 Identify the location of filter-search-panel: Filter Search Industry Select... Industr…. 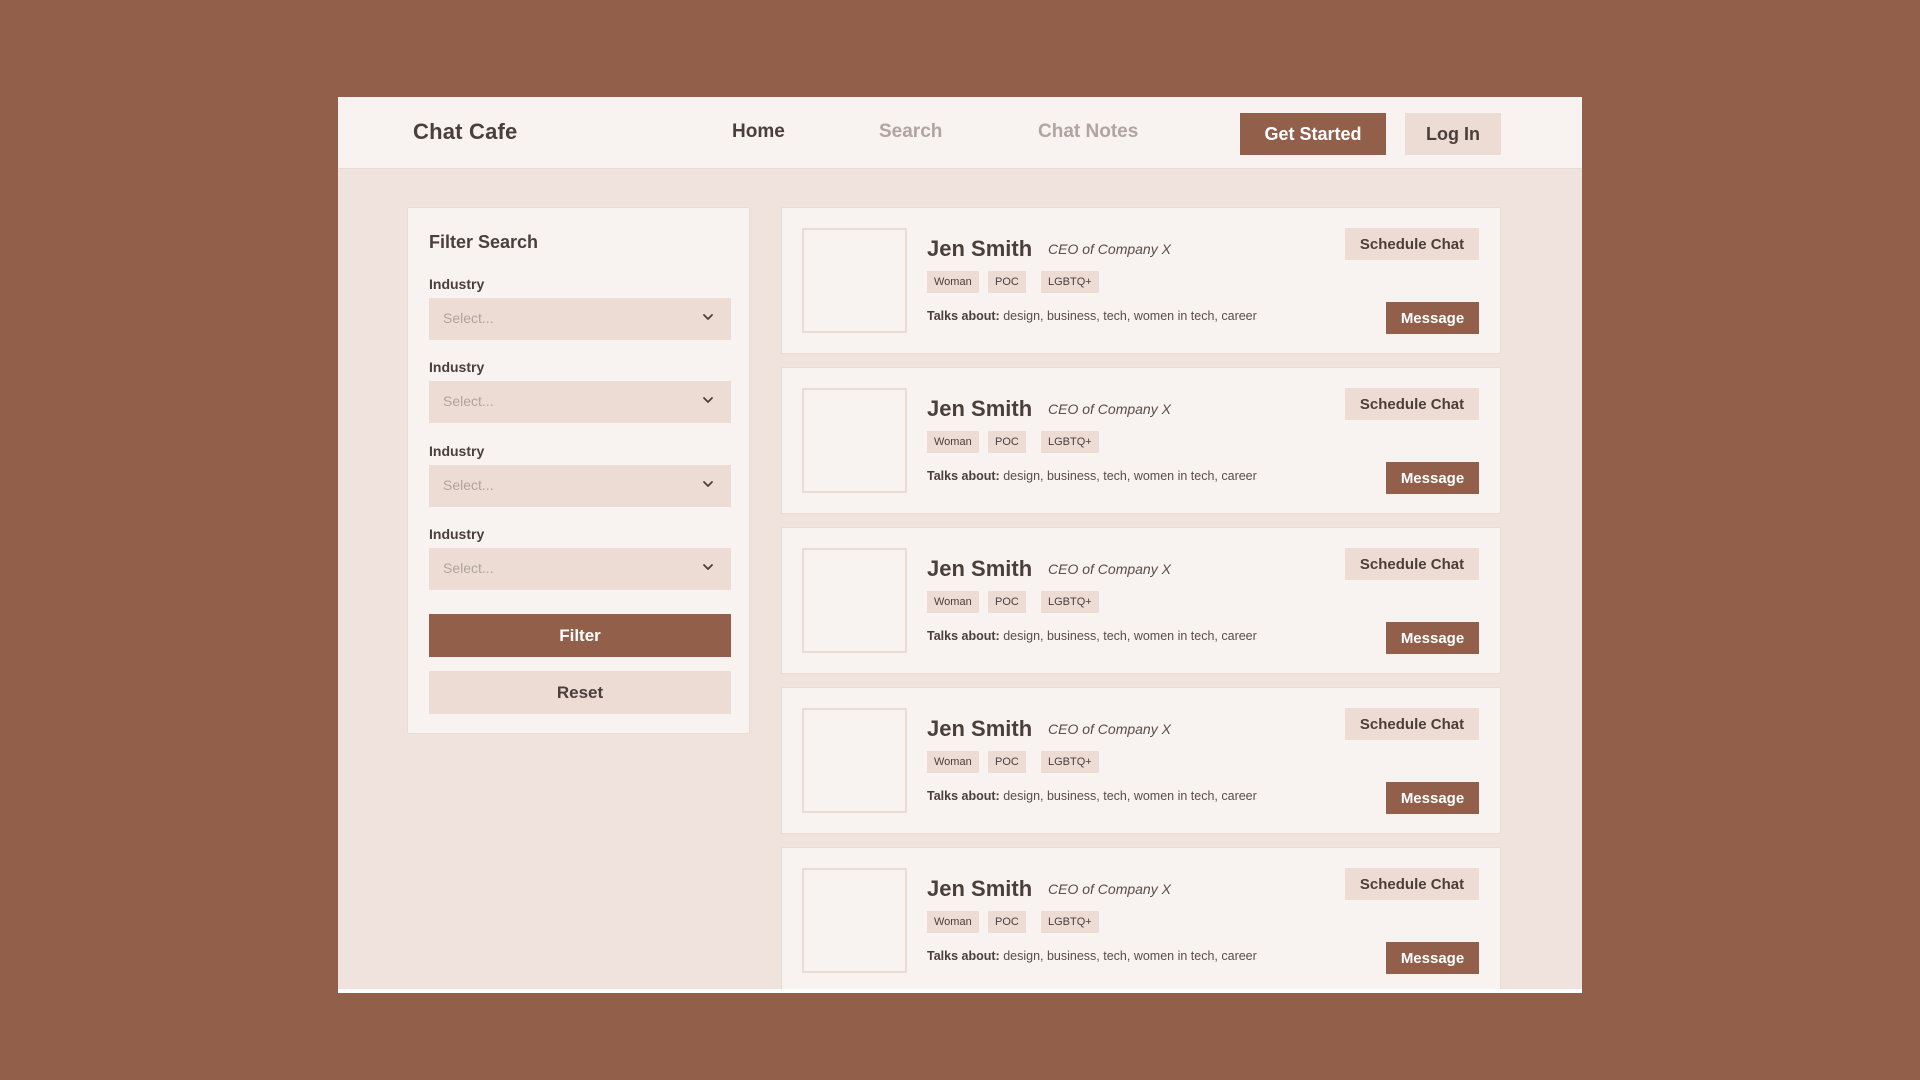
(578, 470).